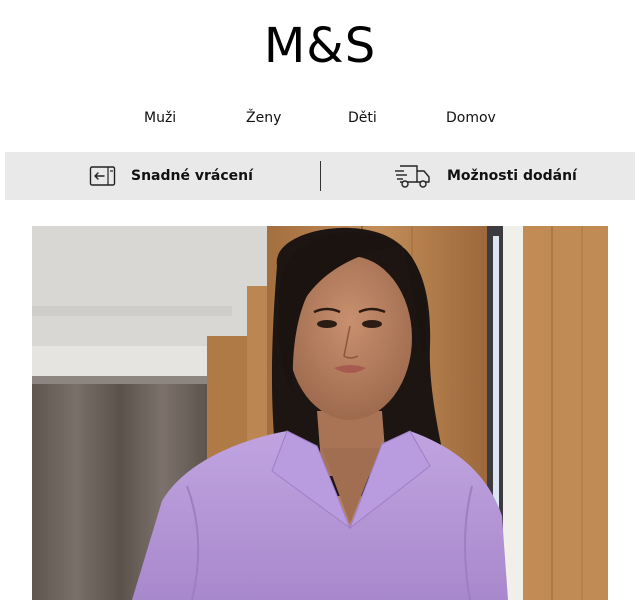 Image resolution: width=640 pixels, height=600 pixels. Describe the element at coordinates (160, 118) in the screenshot. I see `nav-item-men: Muži` at that location.